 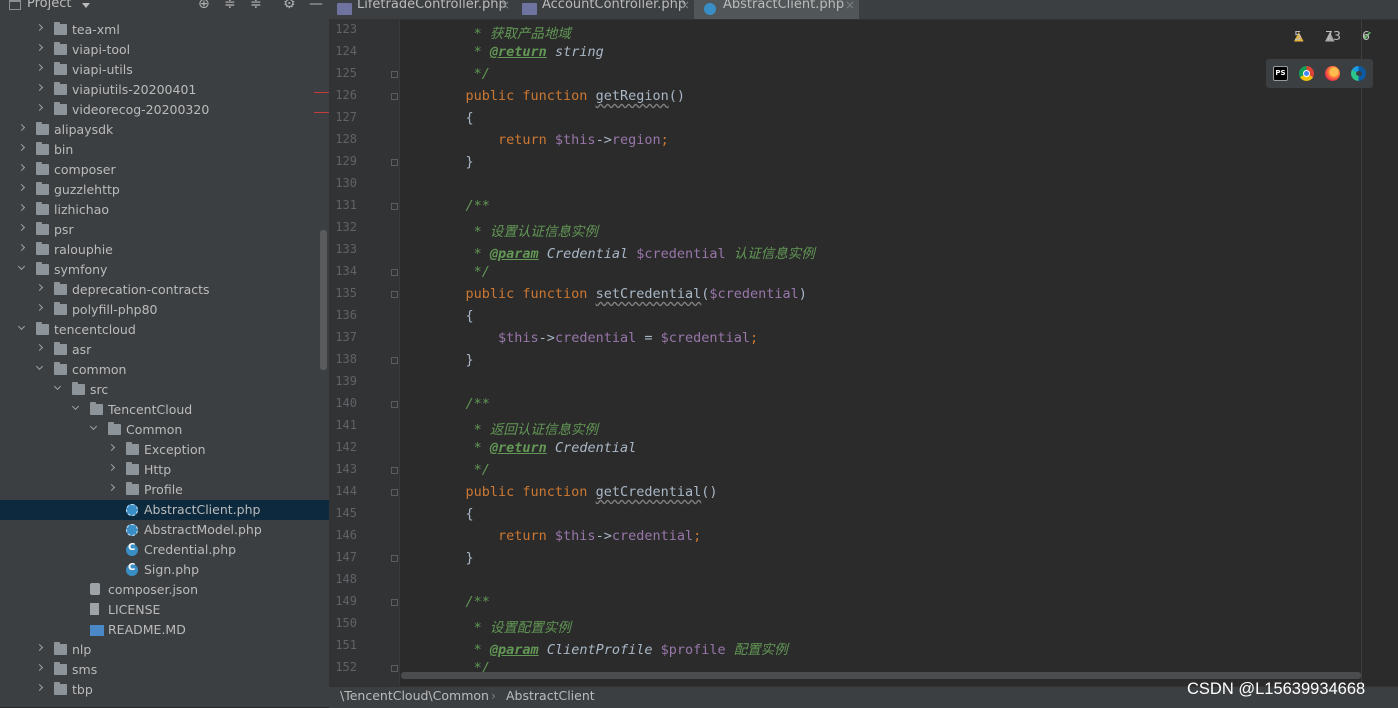 What do you see at coordinates (1358, 73) in the screenshot?
I see `edge-icon` at bounding box center [1358, 73].